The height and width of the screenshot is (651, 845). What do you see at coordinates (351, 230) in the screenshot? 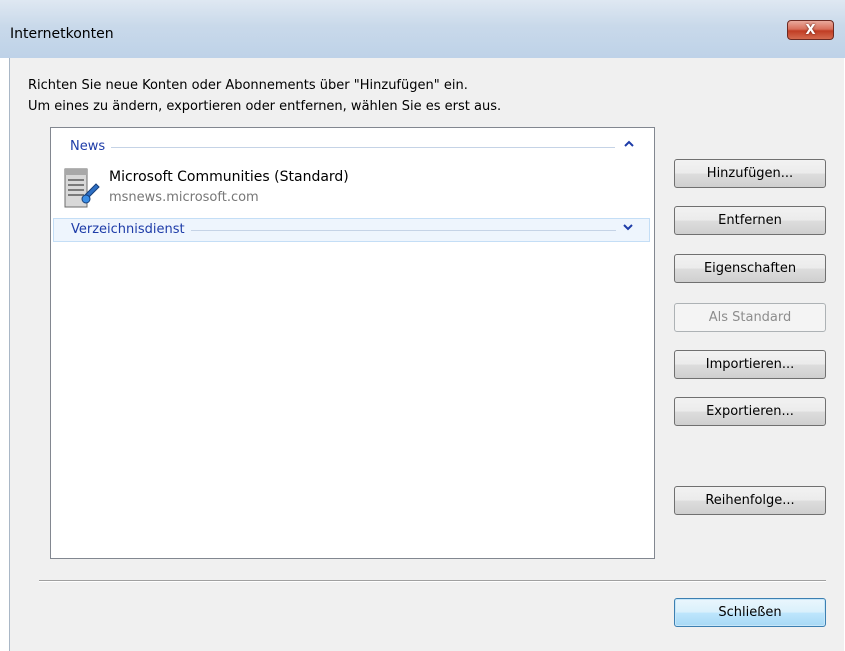
I see `group-header-directory-service: Verzeichnisdienst` at bounding box center [351, 230].